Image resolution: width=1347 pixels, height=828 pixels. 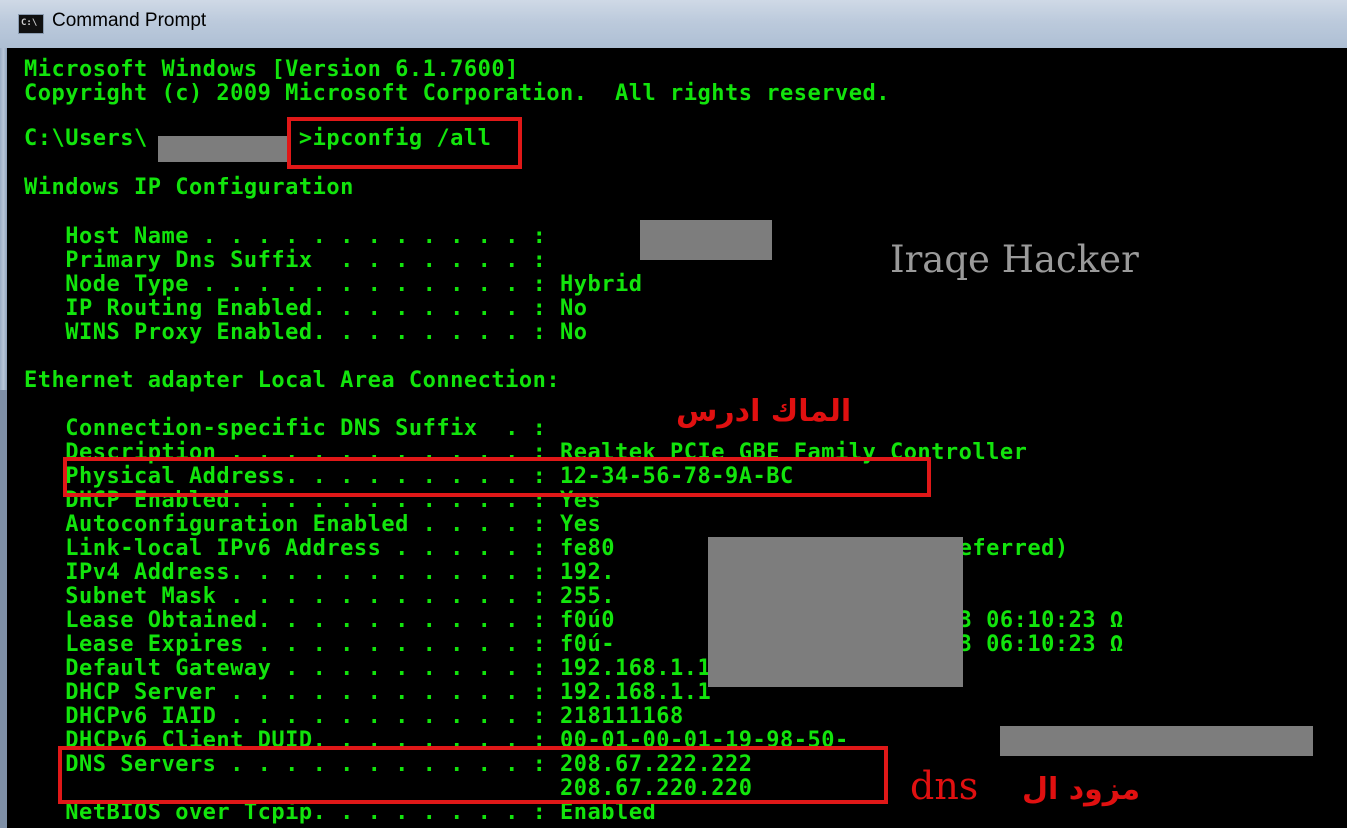 What do you see at coordinates (306, 332) in the screenshot?
I see `config-wins-proxy: WINS Proxy Enabled. . . . . . . . : No` at bounding box center [306, 332].